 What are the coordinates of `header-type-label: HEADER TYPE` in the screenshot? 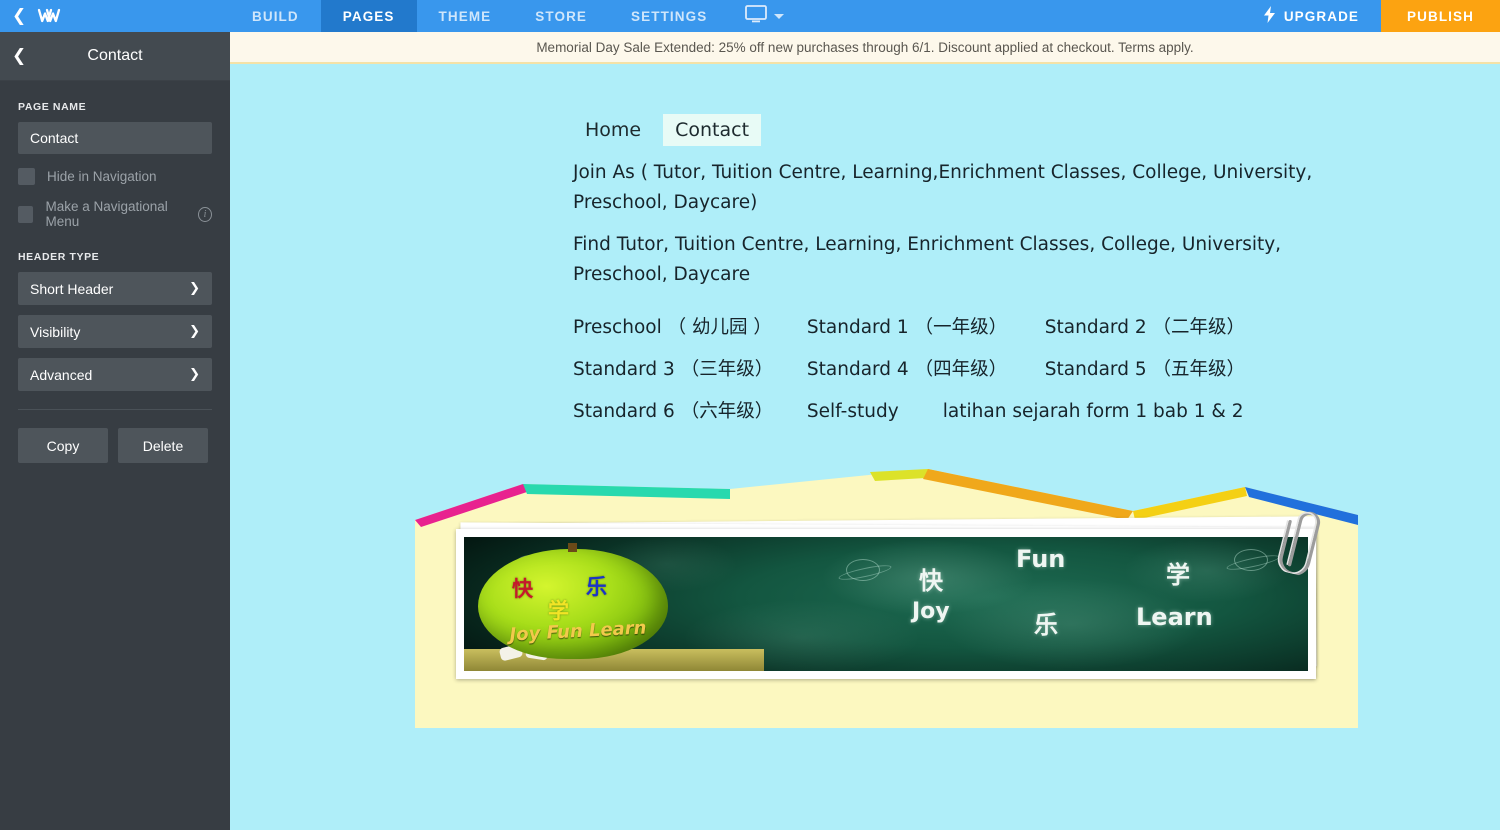 It's located at (59, 257).